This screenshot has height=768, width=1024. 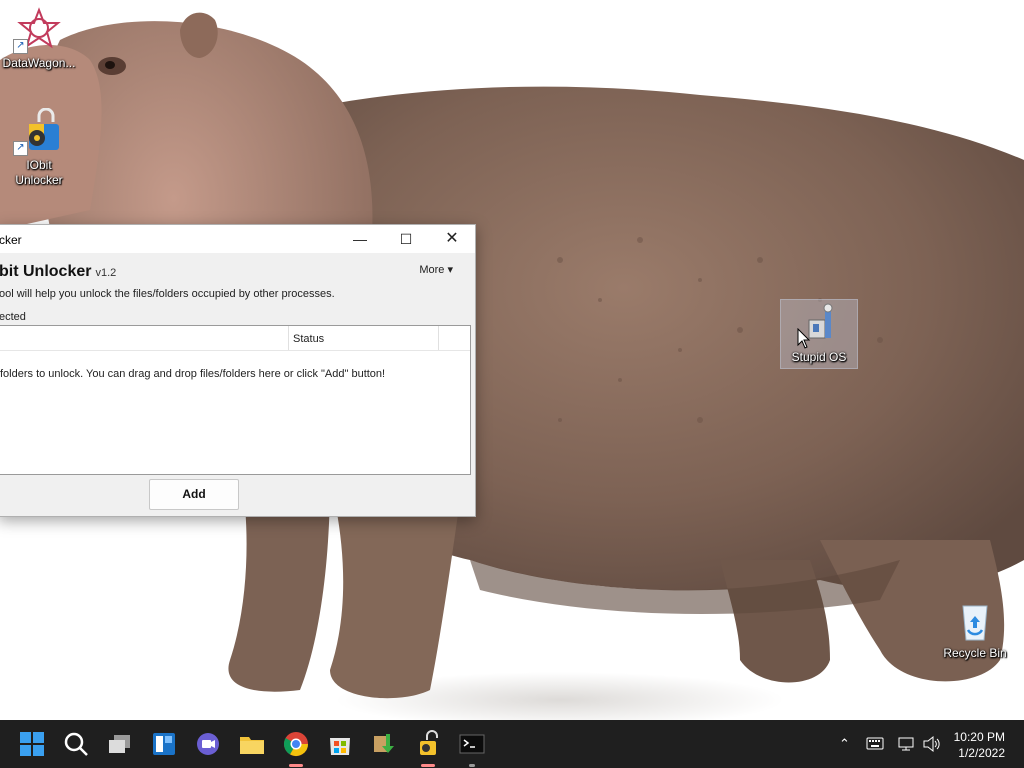 What do you see at coordinates (875, 744) in the screenshot?
I see `keyboard-icon` at bounding box center [875, 744].